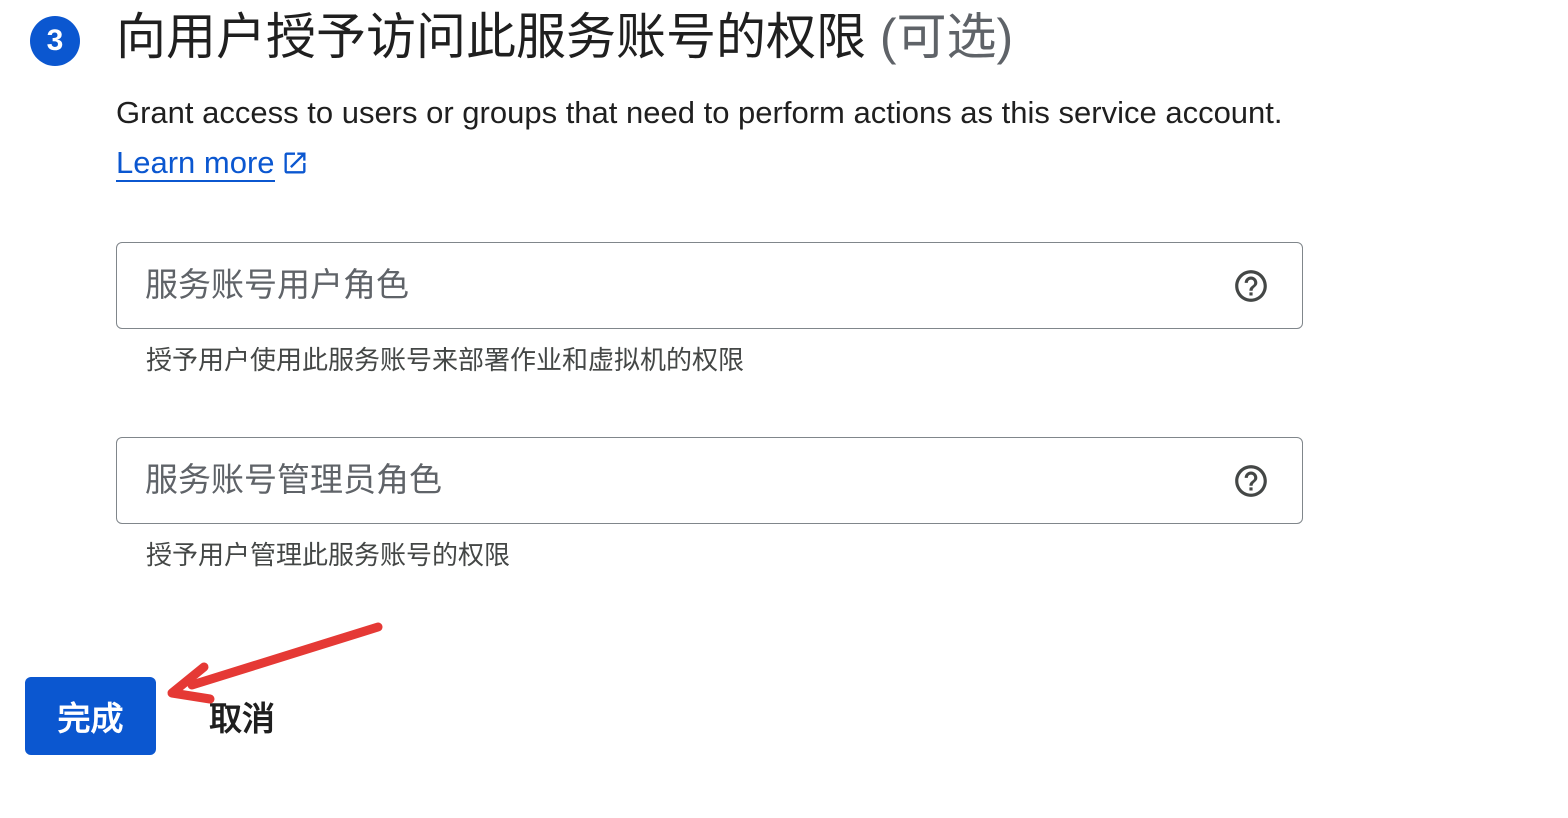  Describe the element at coordinates (242, 716) in the screenshot. I see `cancel-button: 取消` at that location.